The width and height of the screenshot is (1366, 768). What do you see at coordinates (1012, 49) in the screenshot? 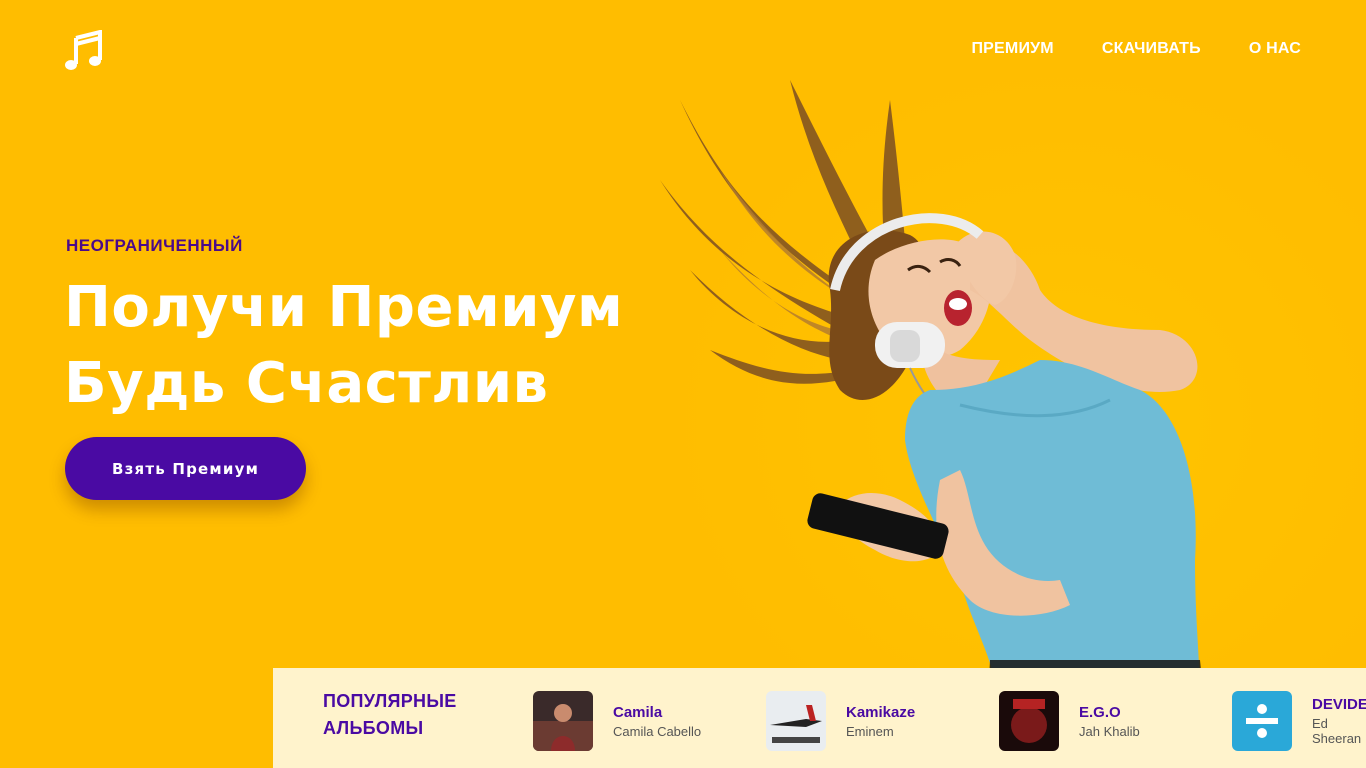
I see `nav-premium: ПРЕМИУМ` at bounding box center [1012, 49].